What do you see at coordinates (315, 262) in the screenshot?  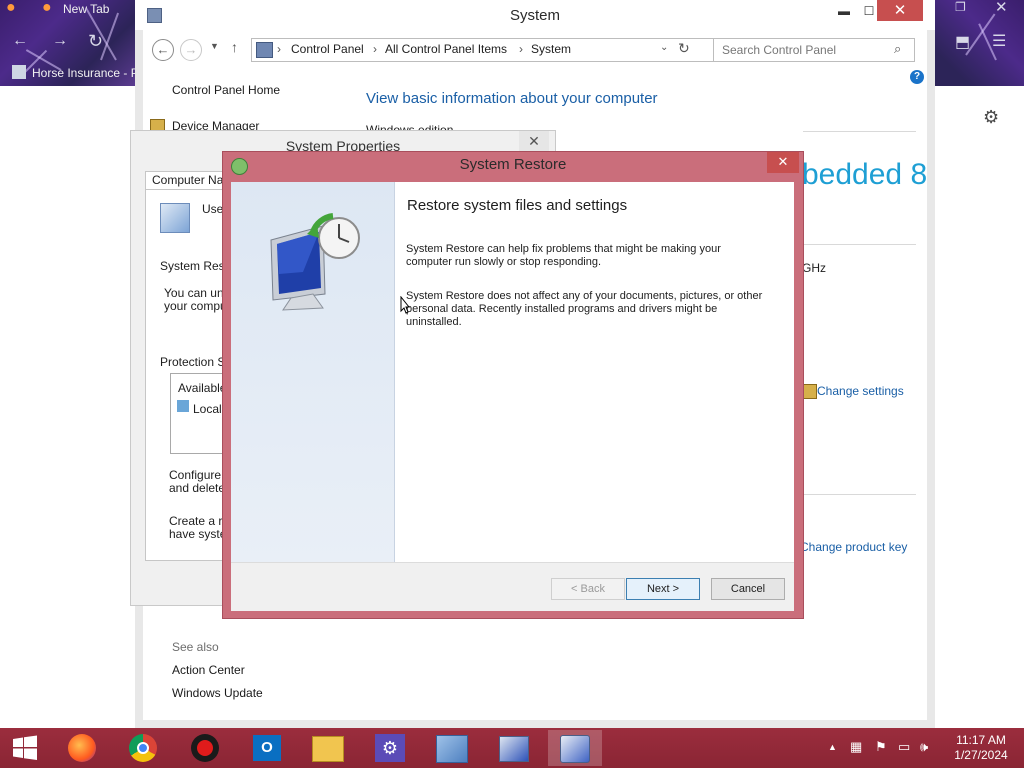 I see `computer-clock-icon` at bounding box center [315, 262].